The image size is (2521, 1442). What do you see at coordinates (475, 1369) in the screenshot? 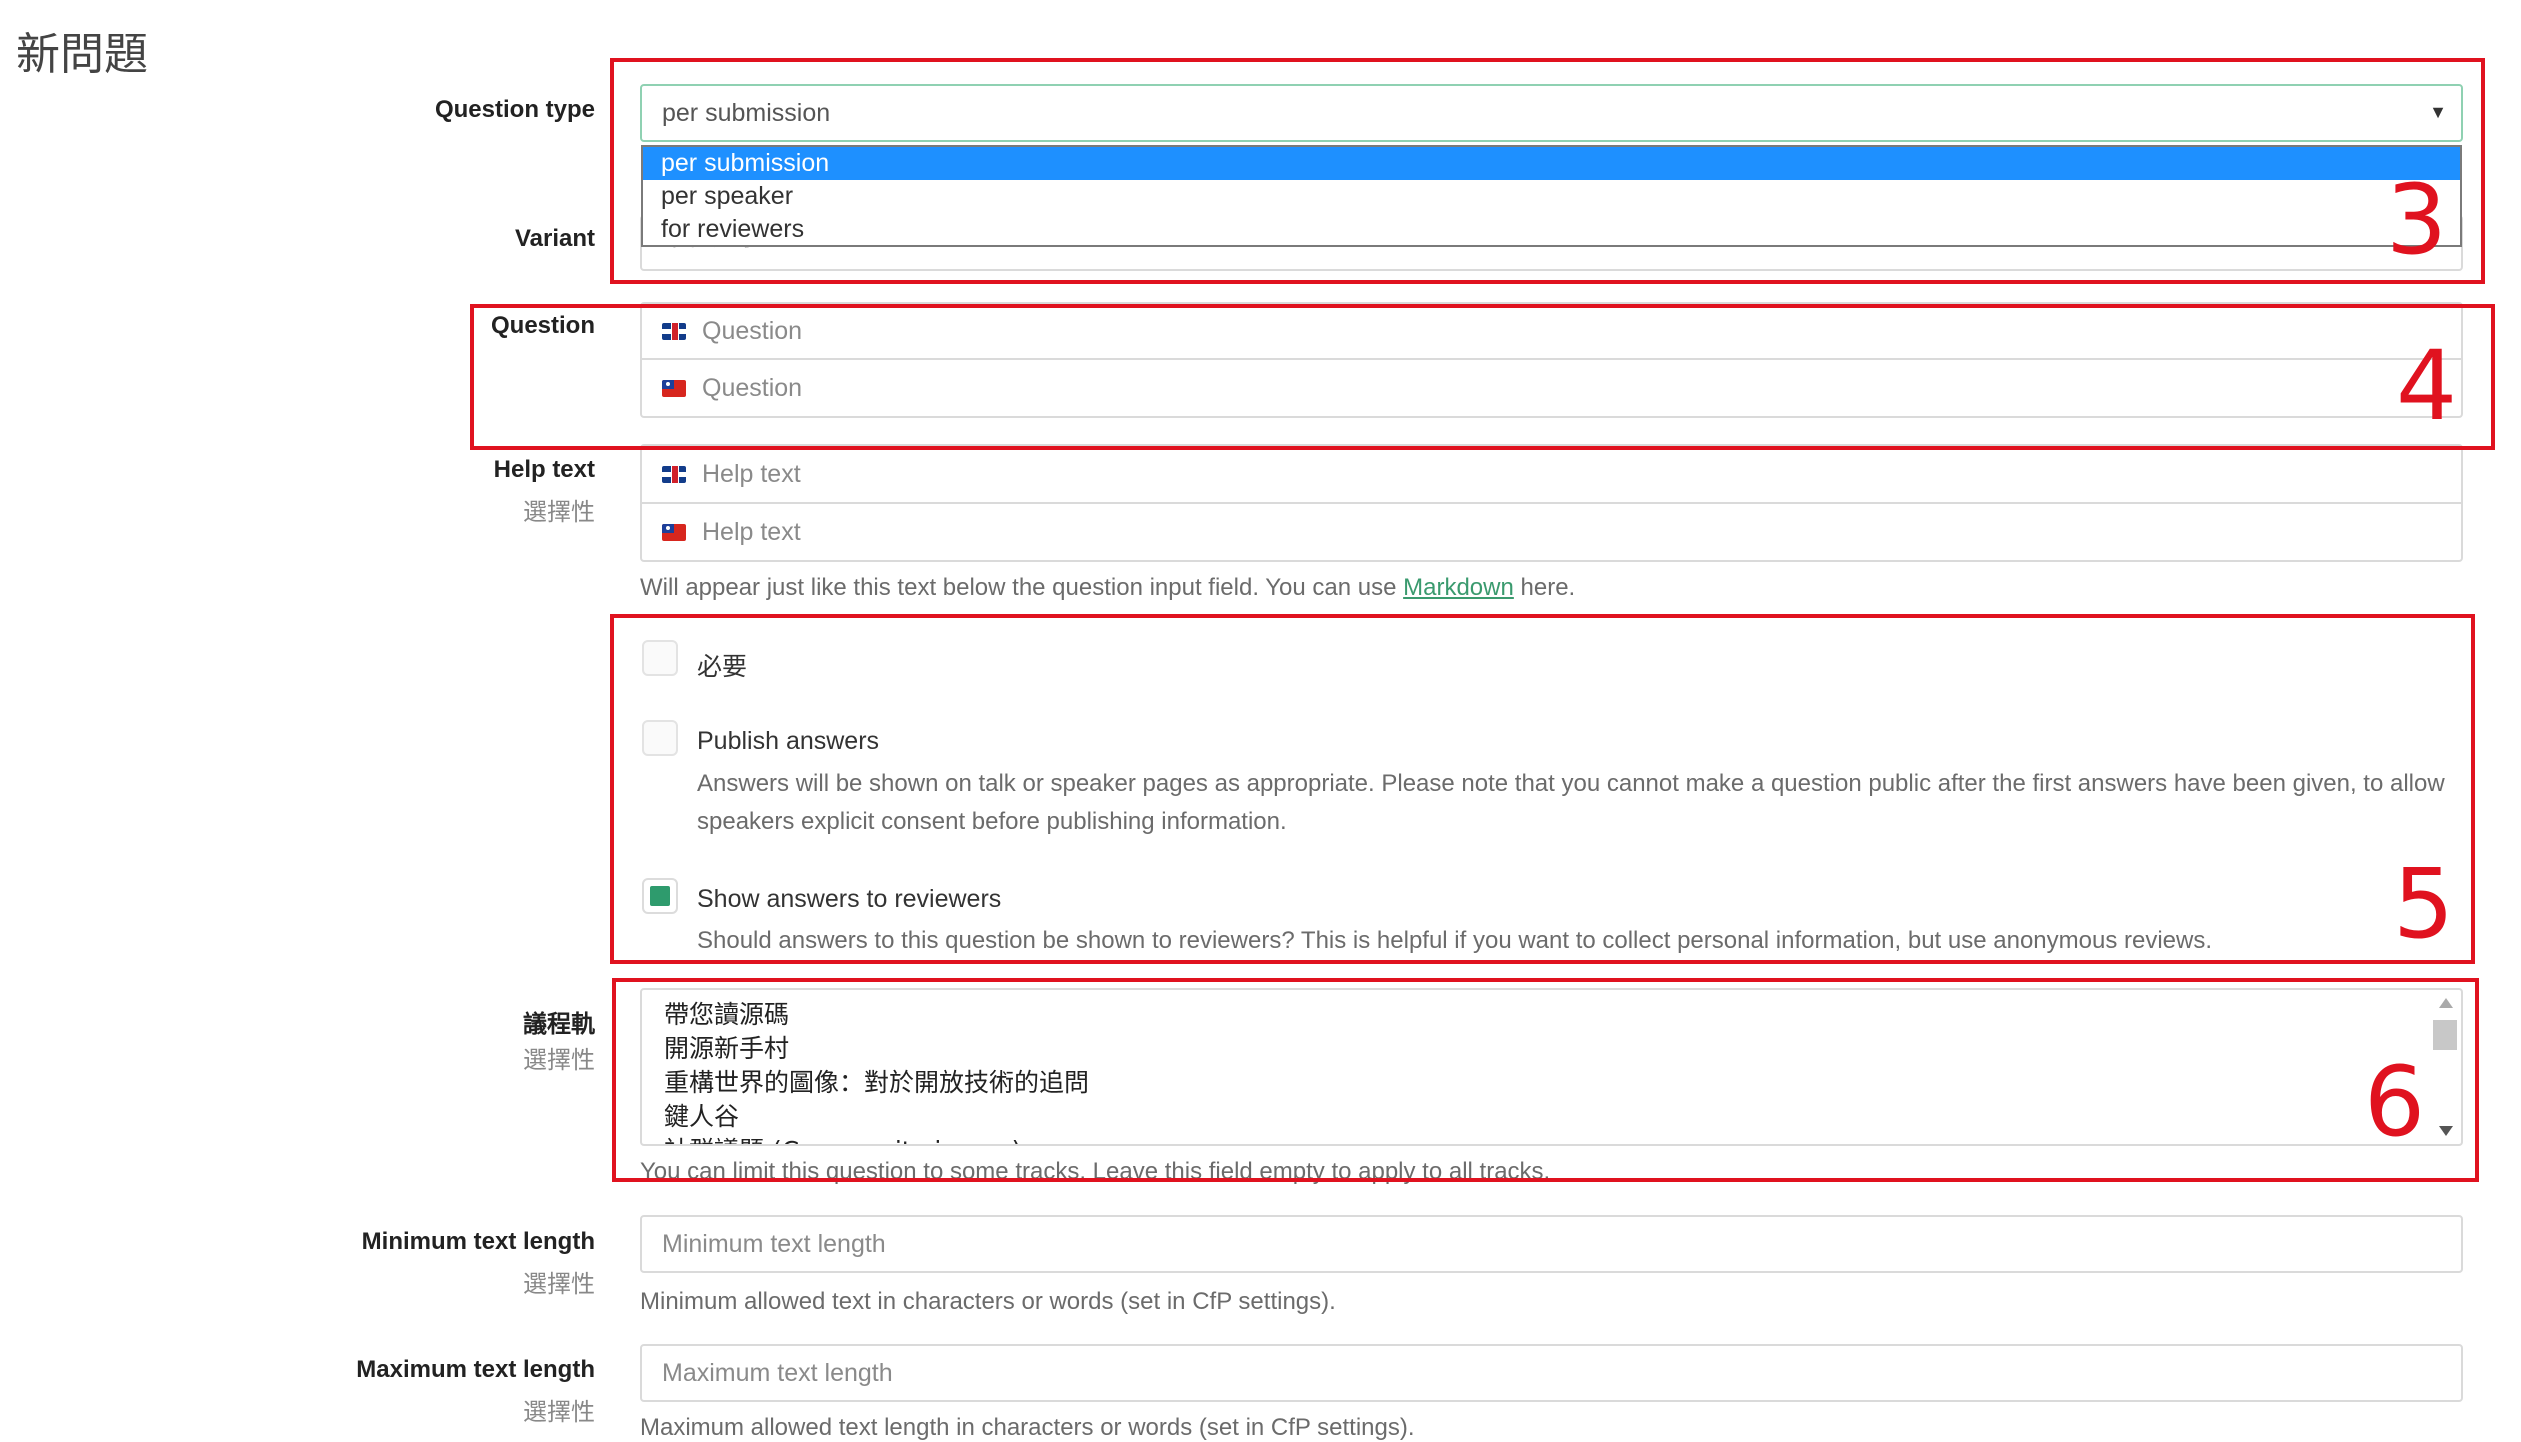
I see `max-length-label: Maximum text length` at bounding box center [475, 1369].